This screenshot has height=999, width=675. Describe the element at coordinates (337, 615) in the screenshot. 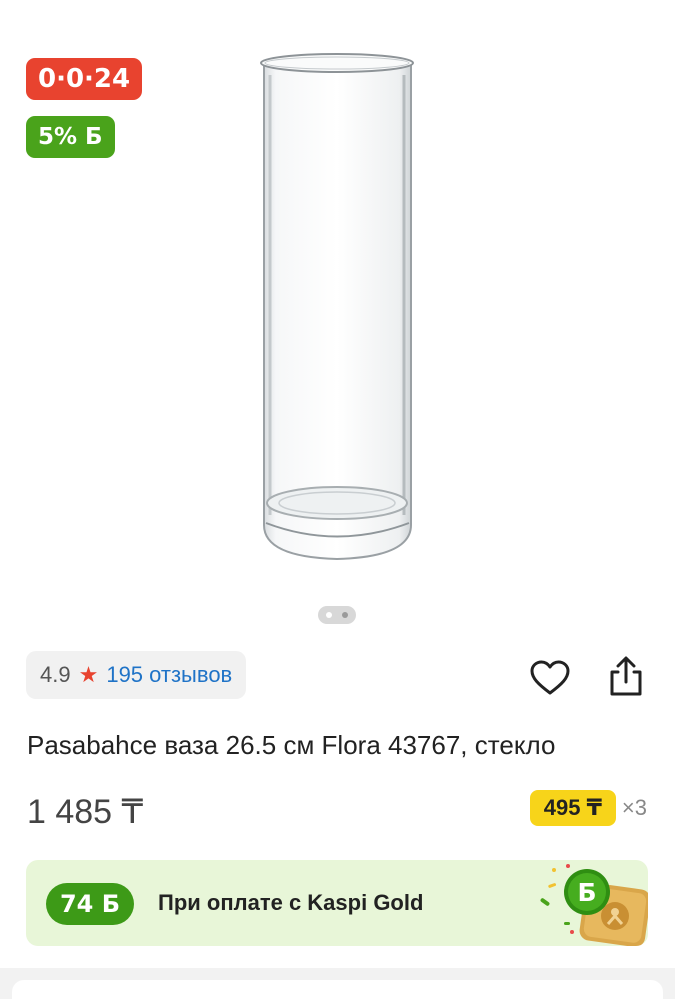

I see `image-pager-dots` at that location.